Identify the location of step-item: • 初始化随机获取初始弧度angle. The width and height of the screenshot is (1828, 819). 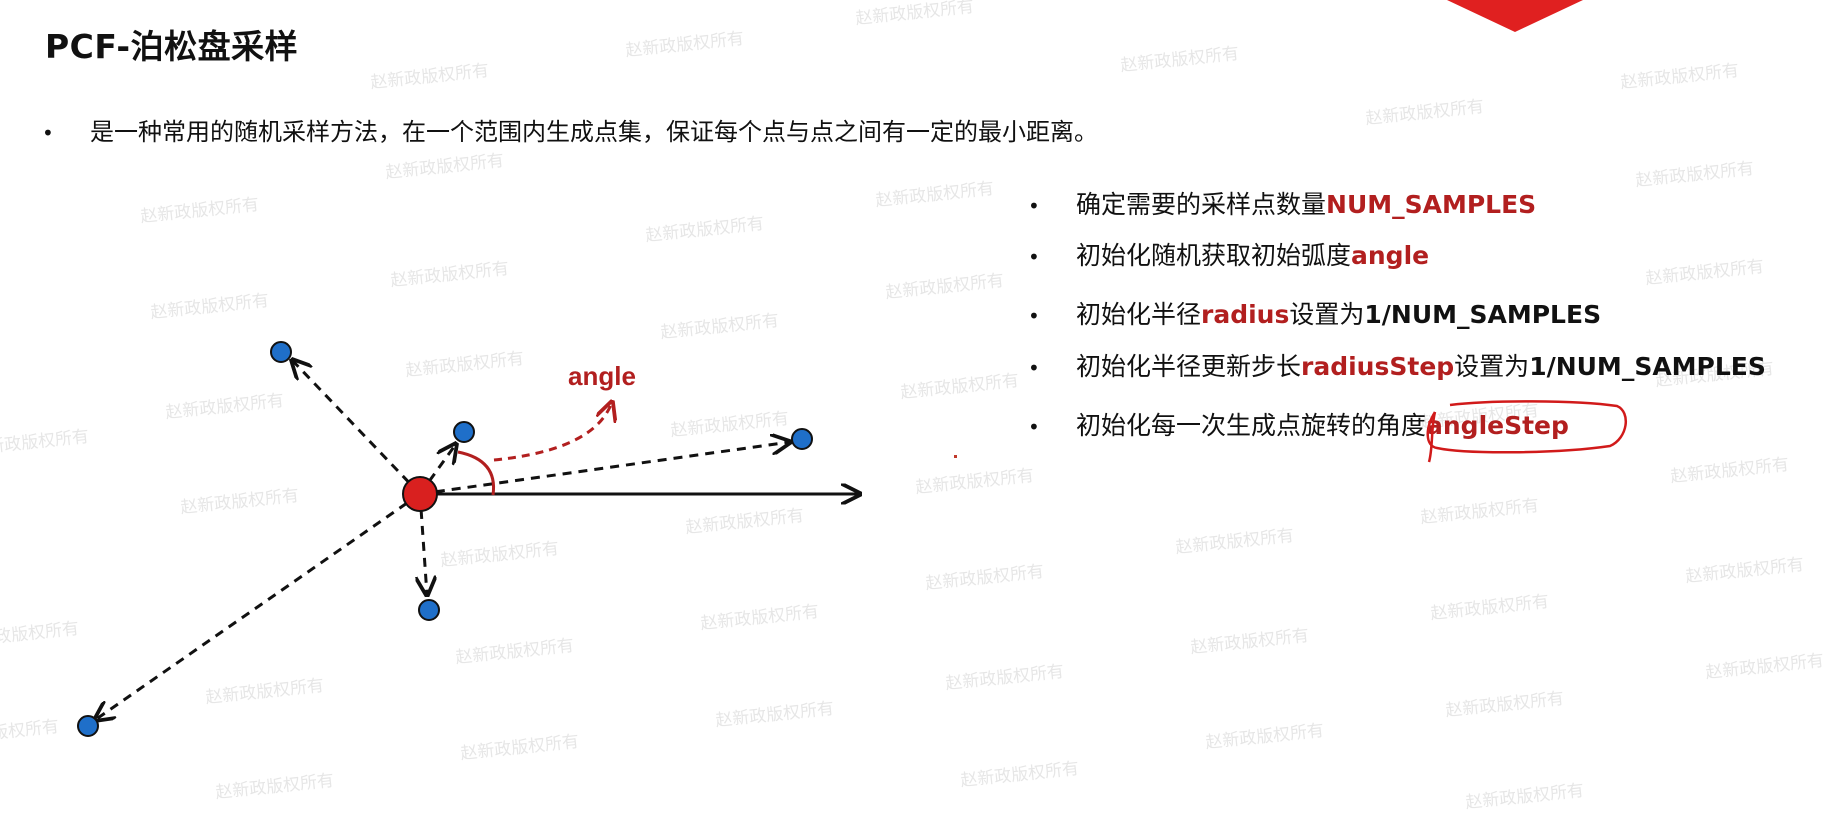
(1228, 254).